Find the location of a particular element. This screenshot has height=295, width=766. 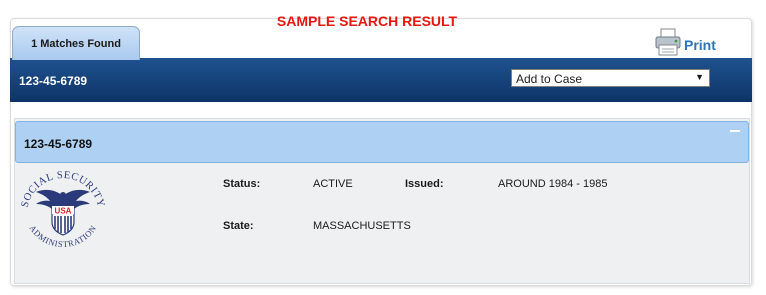

state-value: MASSACHUSETTS is located at coordinates (362, 226).